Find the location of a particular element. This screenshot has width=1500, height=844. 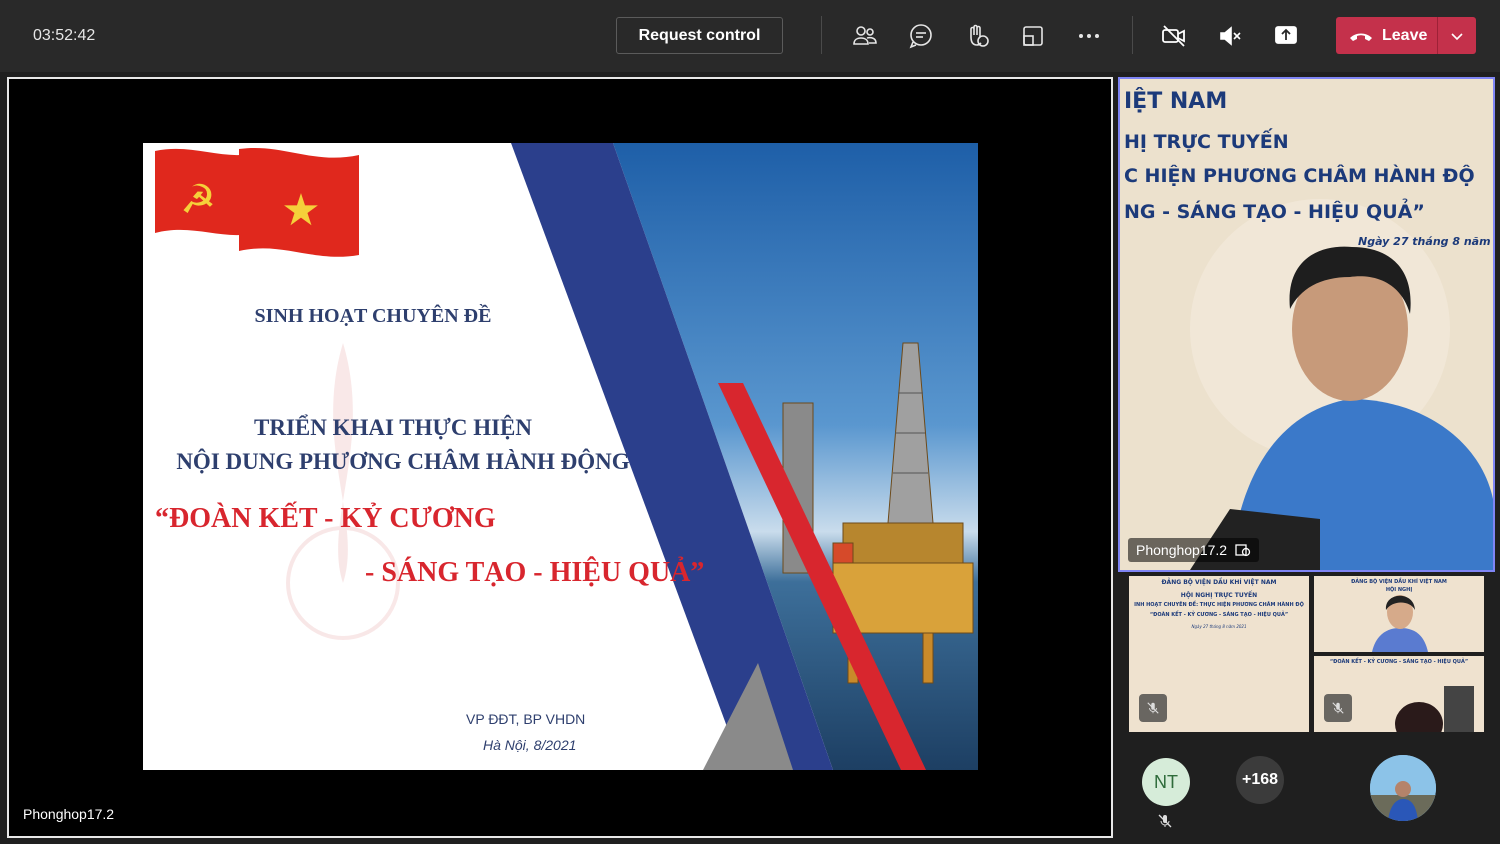

slide-subtitle: SINH HOẠT CHUYÊN ĐỀ is located at coordinates (373, 316).